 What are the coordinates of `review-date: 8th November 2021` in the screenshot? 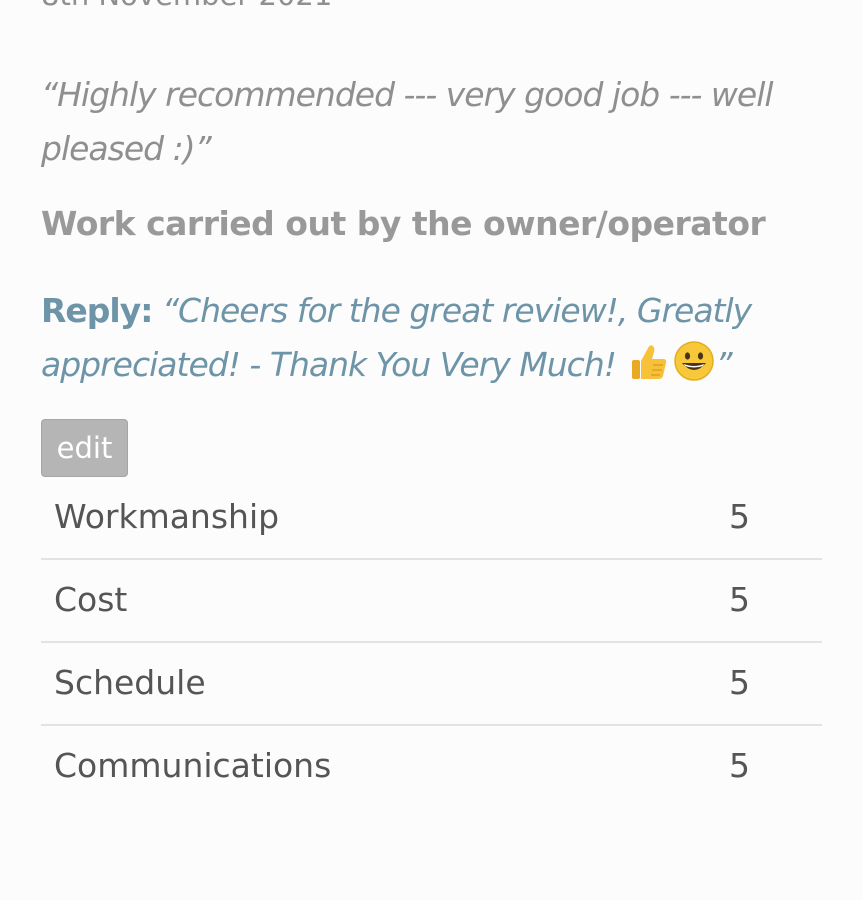 It's located at (186, 6).